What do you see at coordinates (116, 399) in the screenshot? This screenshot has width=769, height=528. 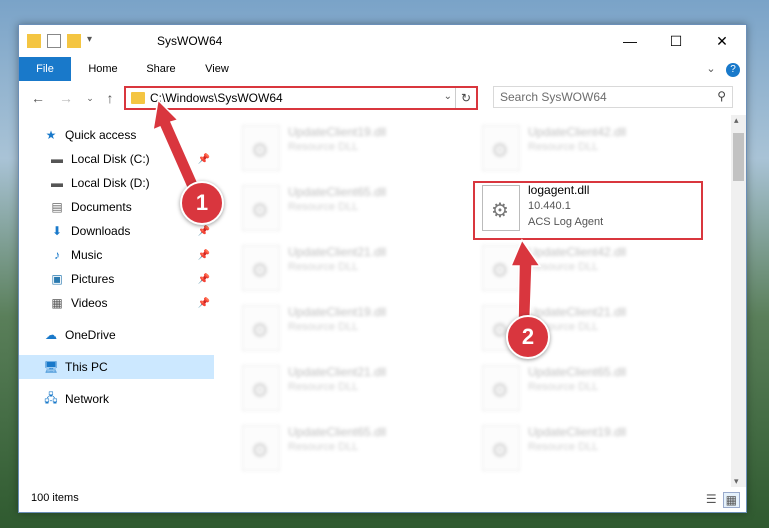 I see `sidebar-item-network: 🖧 Network` at bounding box center [116, 399].